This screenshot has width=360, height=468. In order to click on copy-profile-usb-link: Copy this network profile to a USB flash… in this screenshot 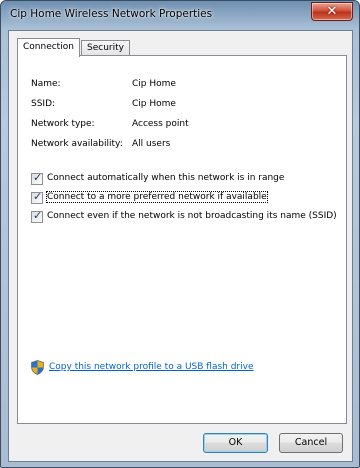, I will do `click(151, 367)`.